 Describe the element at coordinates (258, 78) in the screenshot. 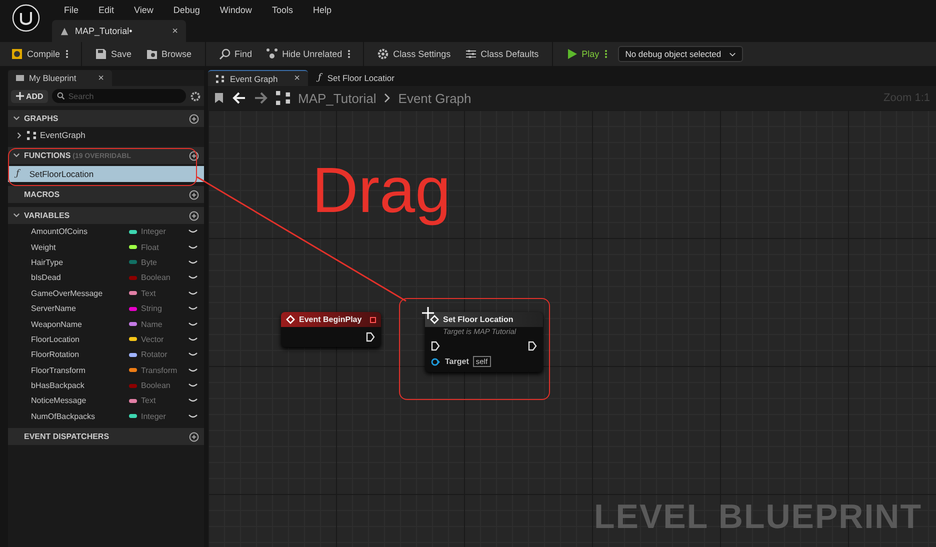

I see `graph-tab: Event Graph ×` at that location.